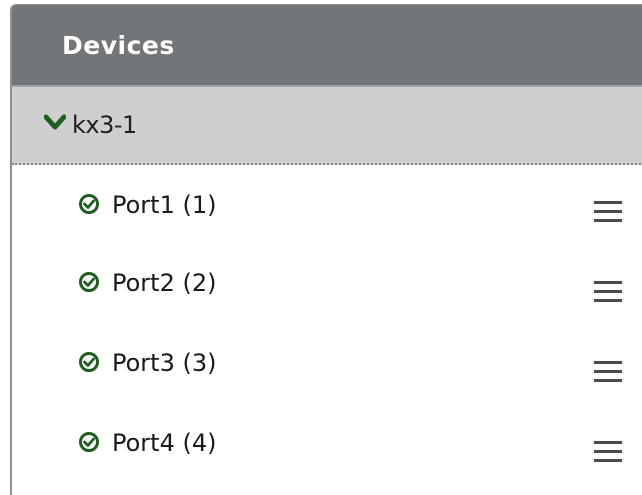  What do you see at coordinates (164, 443) in the screenshot?
I see `port-label: Port4 (4)` at bounding box center [164, 443].